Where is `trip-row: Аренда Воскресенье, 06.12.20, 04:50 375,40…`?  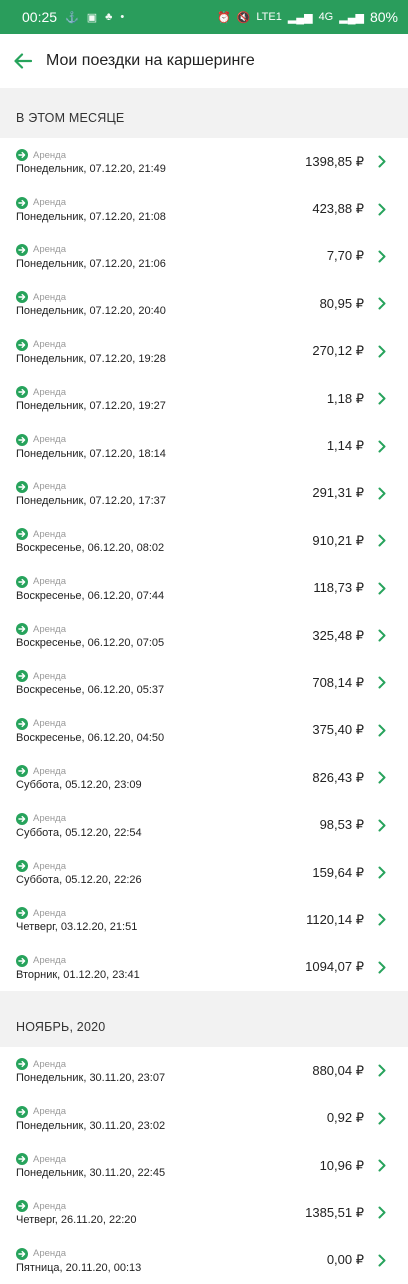 trip-row: Аренда Воскресенье, 06.12.20, 04:50 375,40… is located at coordinates (204, 730).